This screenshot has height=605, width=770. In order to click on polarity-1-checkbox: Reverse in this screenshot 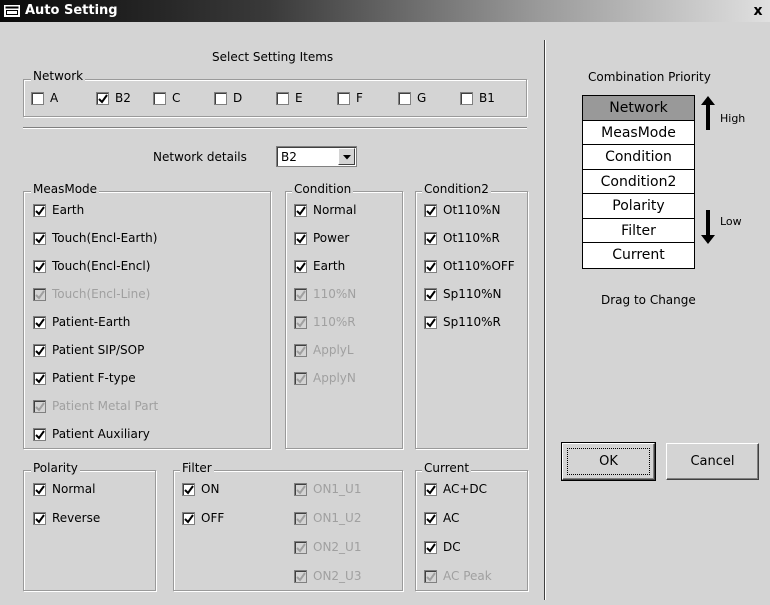, I will do `click(66, 518)`.